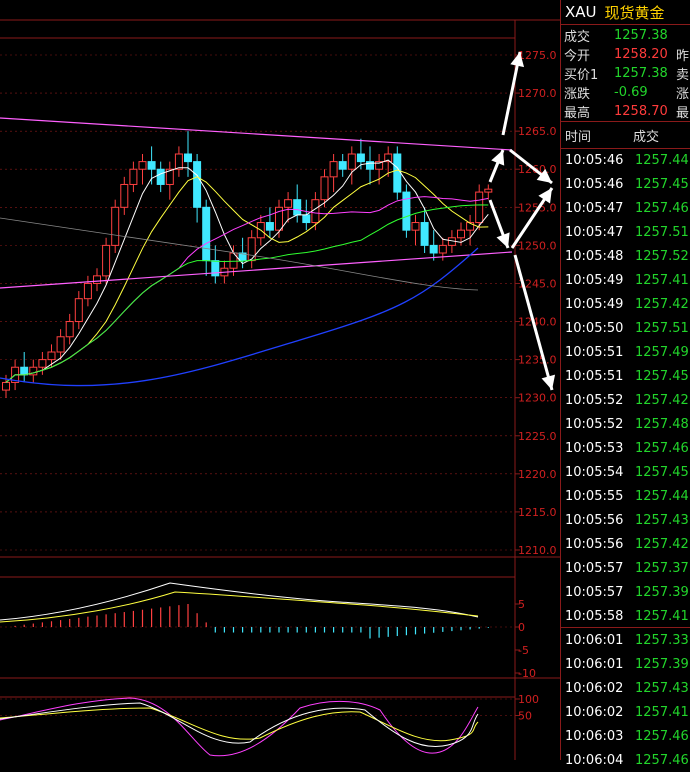  What do you see at coordinates (521, 604) in the screenshot?
I see `macd-tick-label: 5` at bounding box center [521, 604].